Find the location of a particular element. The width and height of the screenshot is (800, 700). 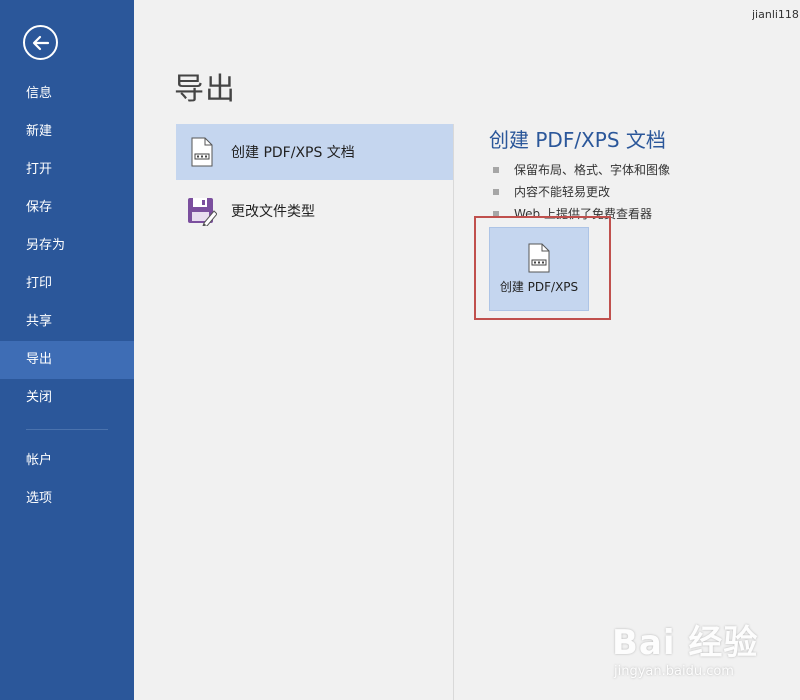

export-option-label: 创建 PDF/XPS 文档 is located at coordinates (293, 153).